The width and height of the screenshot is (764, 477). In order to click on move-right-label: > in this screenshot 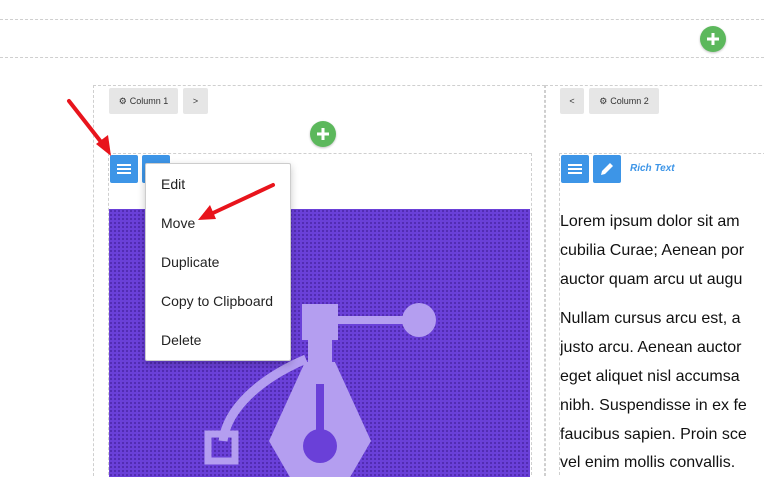, I will do `click(195, 101)`.